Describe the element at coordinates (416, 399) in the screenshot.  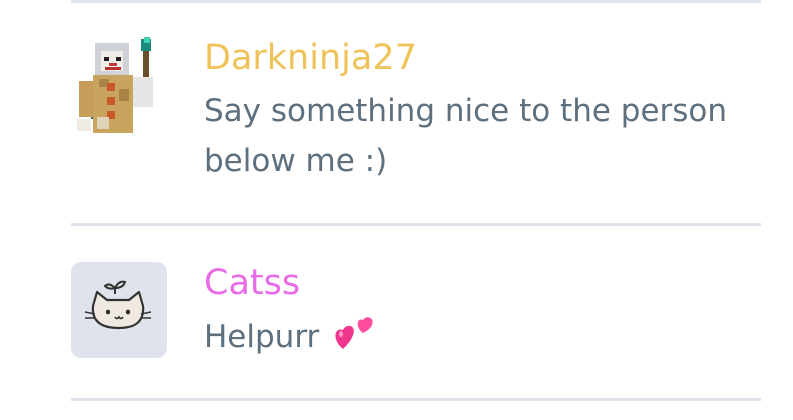
I see `divider` at that location.